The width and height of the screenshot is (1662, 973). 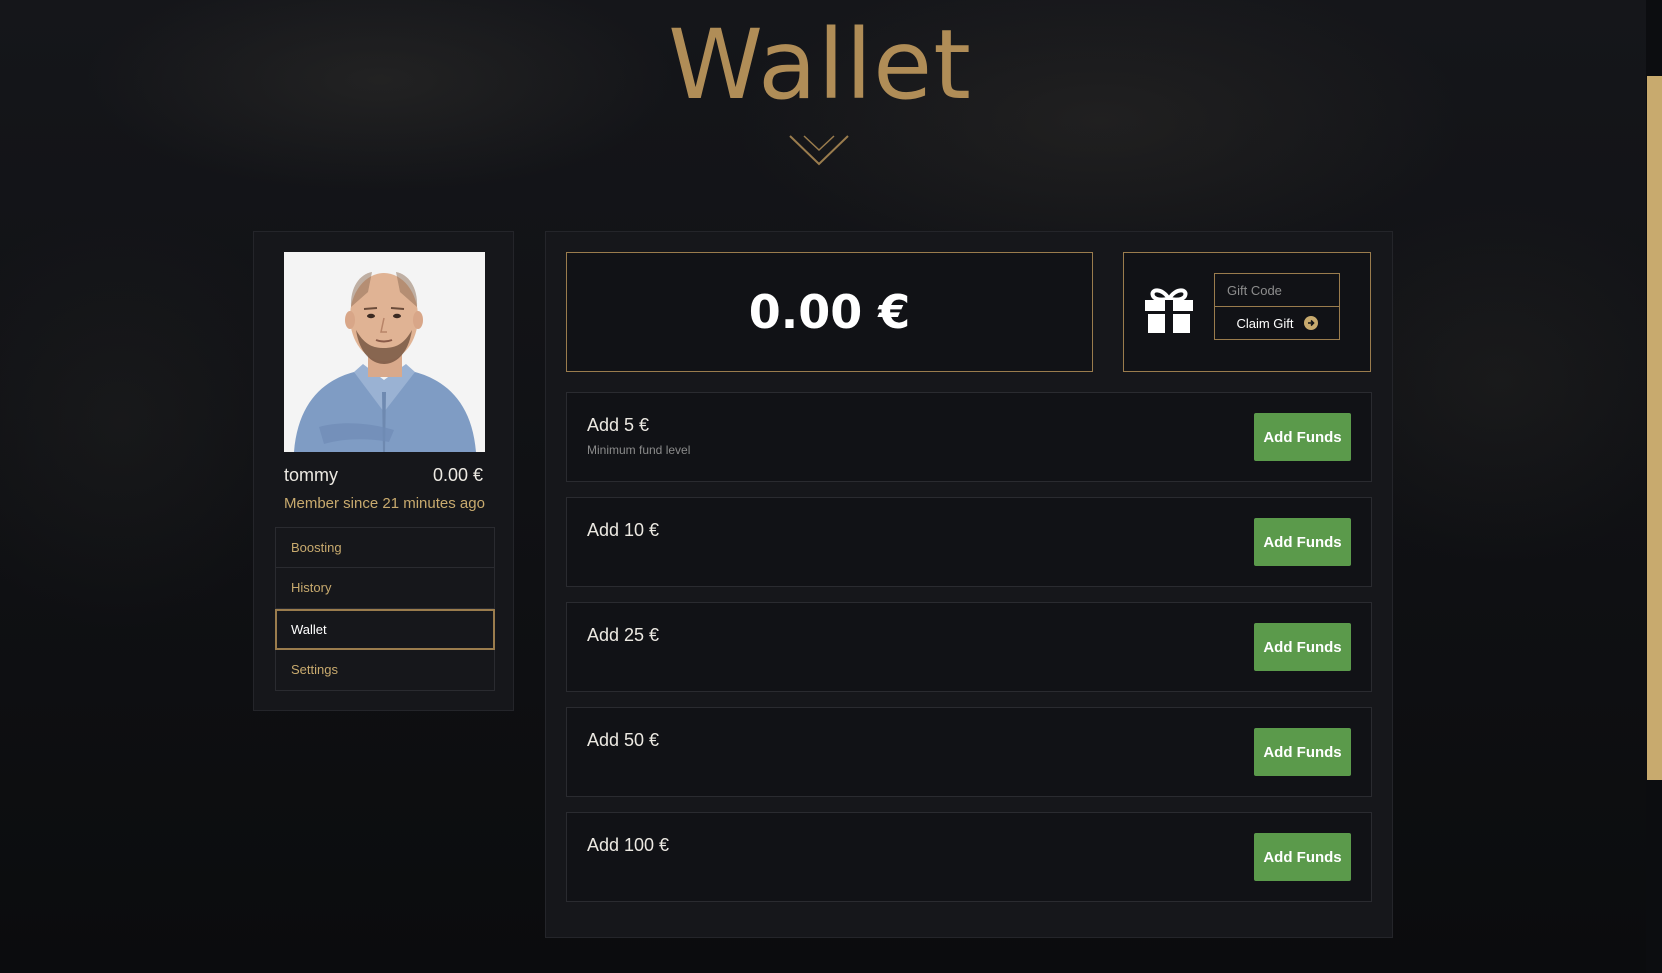 I want to click on claim-gift-label: Claim Gift, so click(x=1265, y=323).